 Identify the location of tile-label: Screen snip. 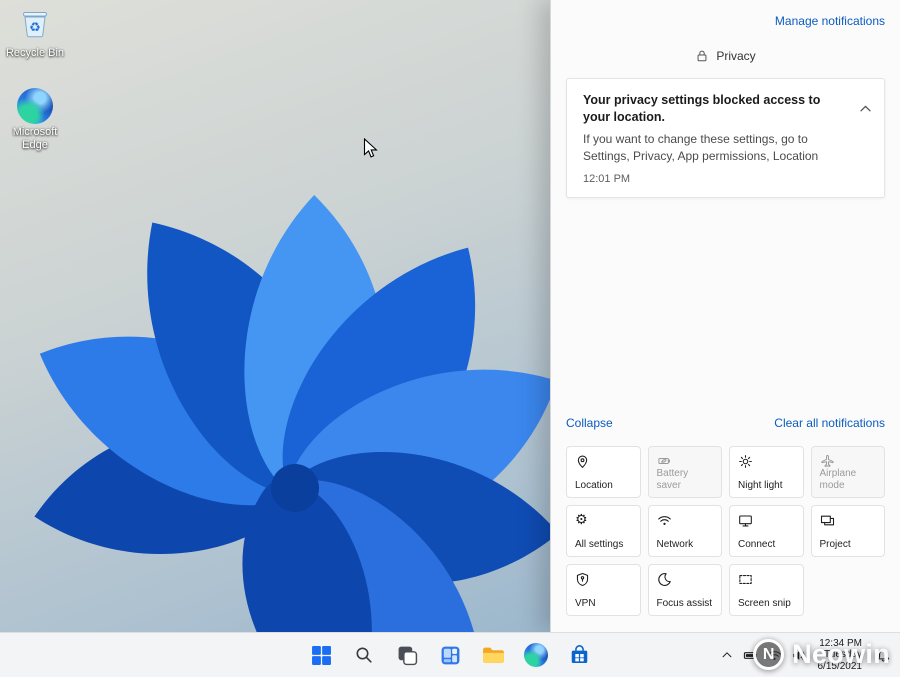
(764, 603).